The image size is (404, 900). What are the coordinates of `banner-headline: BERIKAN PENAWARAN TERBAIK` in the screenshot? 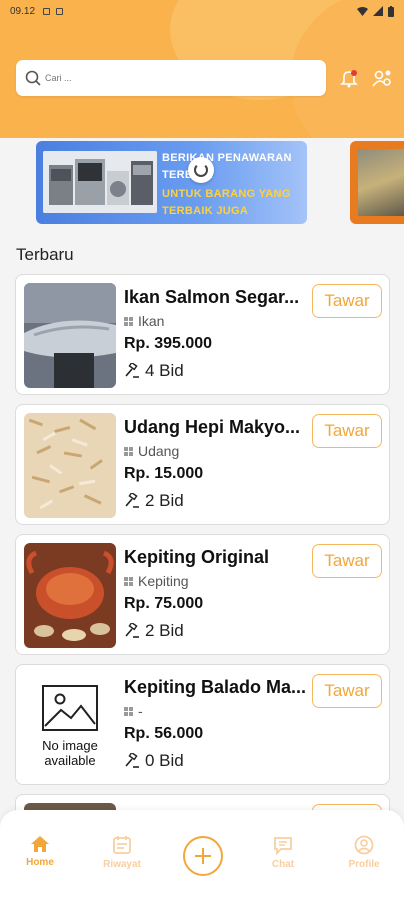 It's located at (227, 166).